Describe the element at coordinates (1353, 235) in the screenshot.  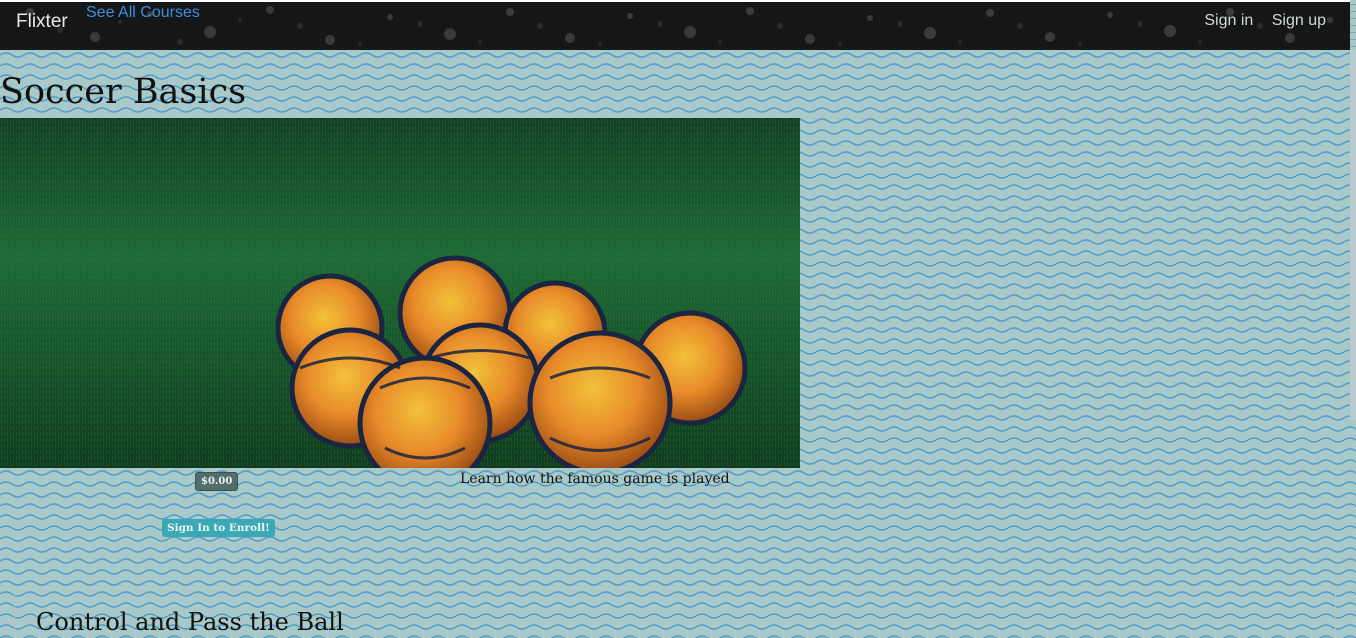
I see `scrollbar` at that location.